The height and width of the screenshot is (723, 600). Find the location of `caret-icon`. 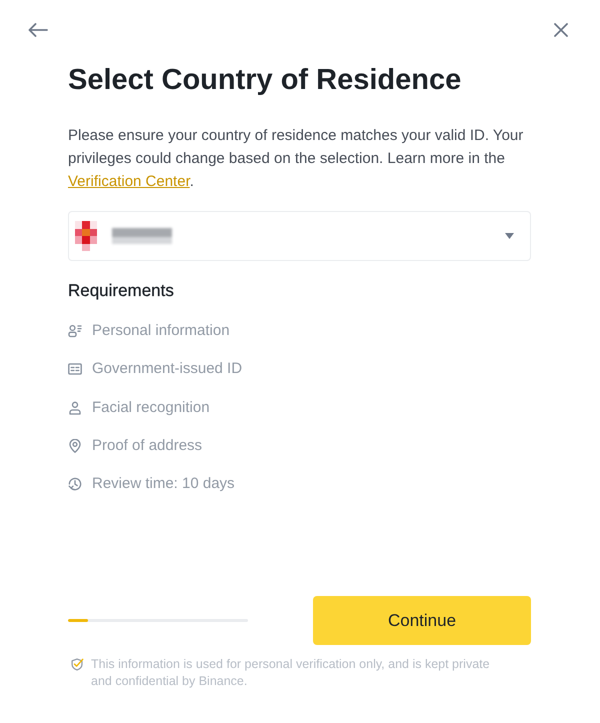

caret-icon is located at coordinates (509, 236).